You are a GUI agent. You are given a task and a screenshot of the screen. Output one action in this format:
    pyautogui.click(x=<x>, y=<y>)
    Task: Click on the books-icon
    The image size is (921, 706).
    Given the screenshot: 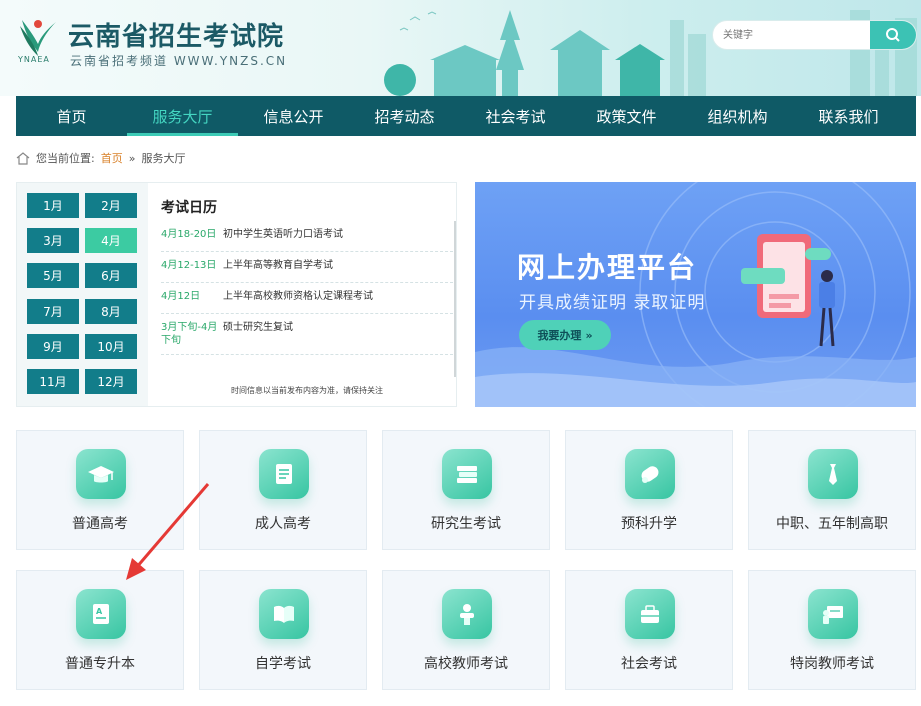 What is the action you would take?
    pyautogui.click(x=467, y=474)
    